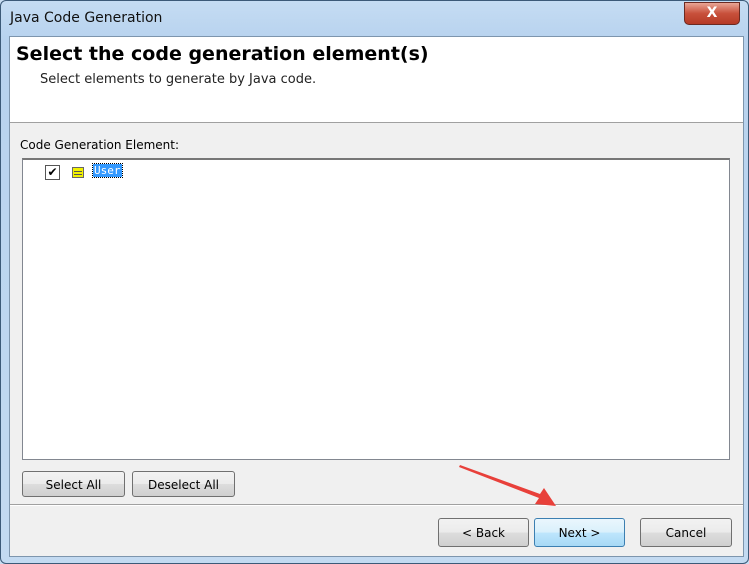 The width and height of the screenshot is (749, 564). Describe the element at coordinates (222, 54) in the screenshot. I see `page-title: Select the code generation element(s)` at that location.